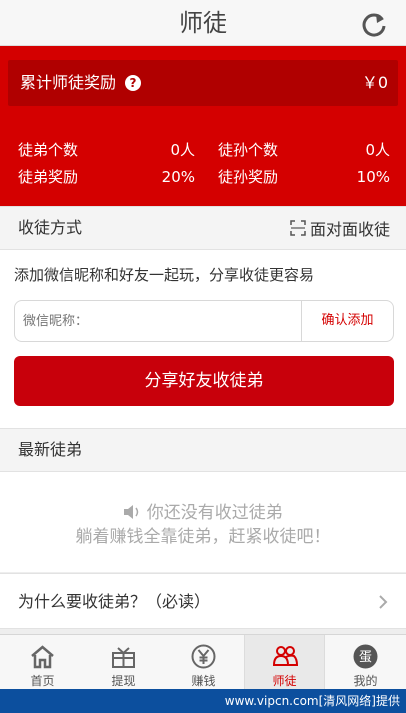 The height and width of the screenshot is (713, 406). What do you see at coordinates (203, 537) in the screenshot?
I see `empty-state-line2: 躺着赚钱全靠徒弟，赶紧收徒吧！` at bounding box center [203, 537].